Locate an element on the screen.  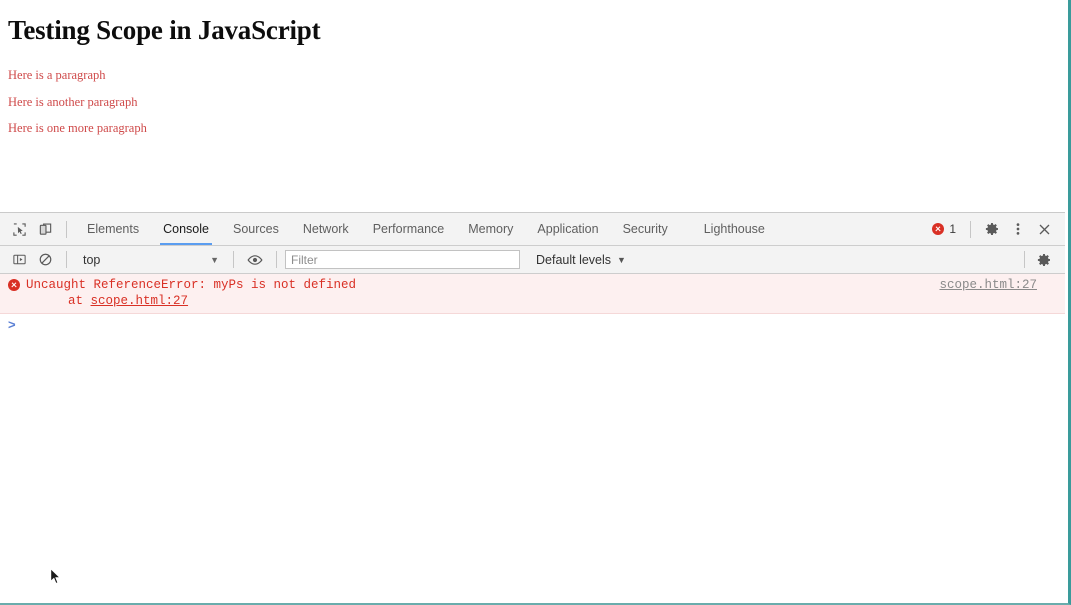
stack-source-link: scope.html:27 is located at coordinates (140, 301).